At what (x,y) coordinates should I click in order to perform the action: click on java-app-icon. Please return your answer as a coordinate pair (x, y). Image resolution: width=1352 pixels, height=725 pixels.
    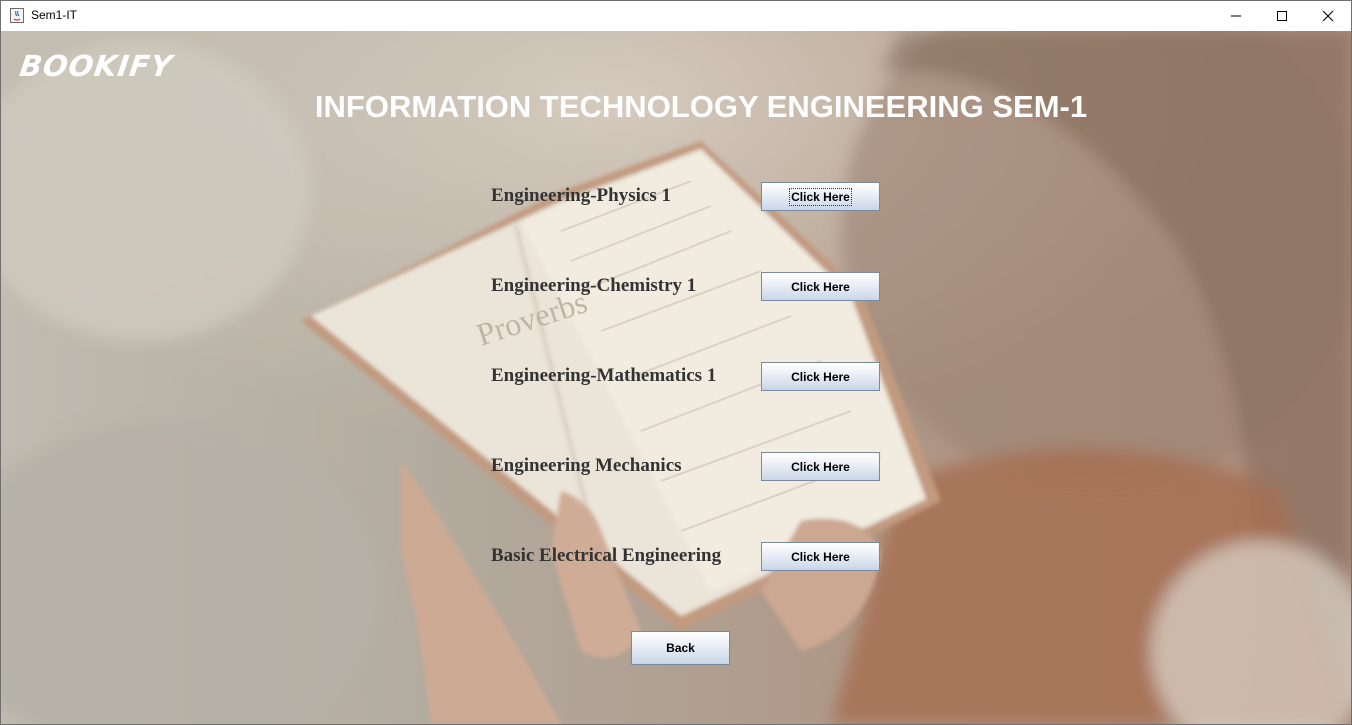
    Looking at the image, I should click on (17, 15).